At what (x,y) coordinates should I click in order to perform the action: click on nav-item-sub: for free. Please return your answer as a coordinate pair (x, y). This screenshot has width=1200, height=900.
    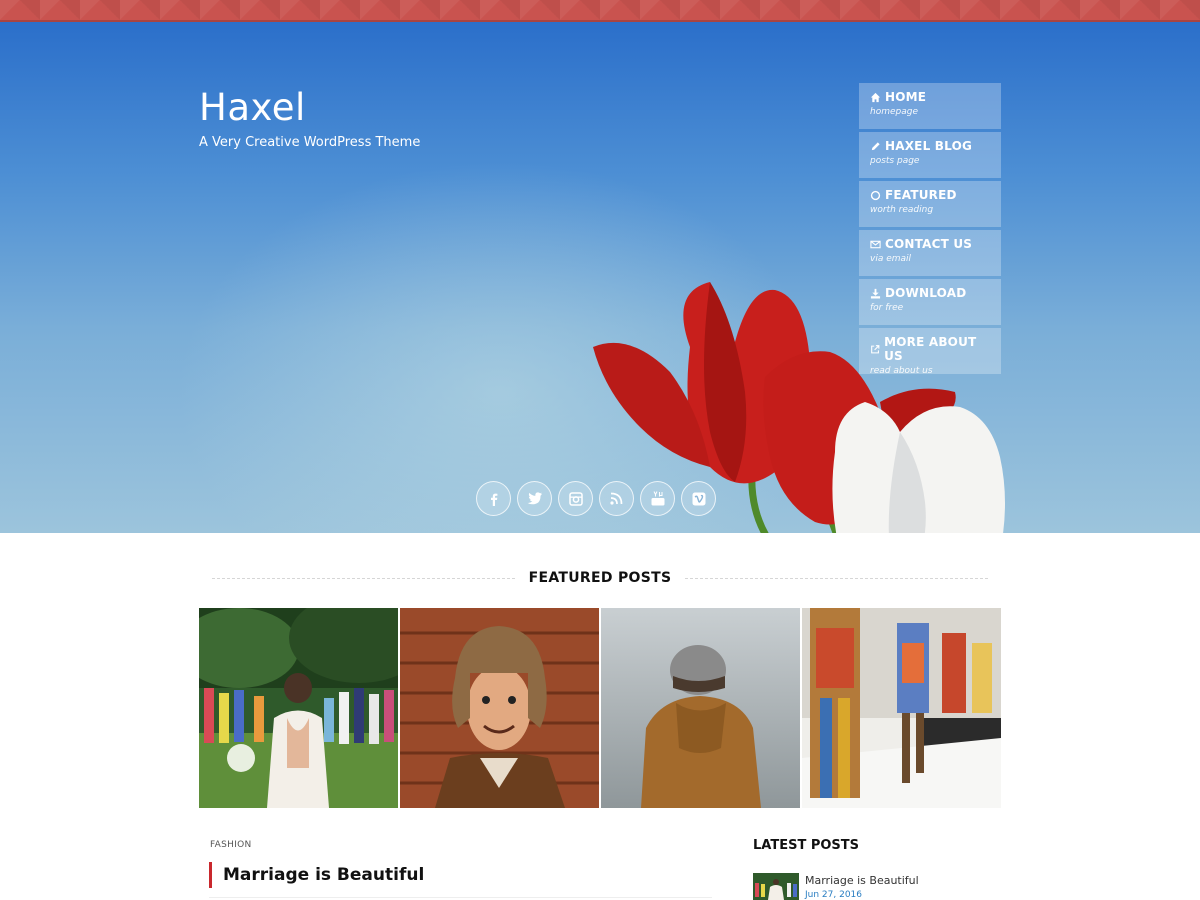
    Looking at the image, I should click on (887, 308).